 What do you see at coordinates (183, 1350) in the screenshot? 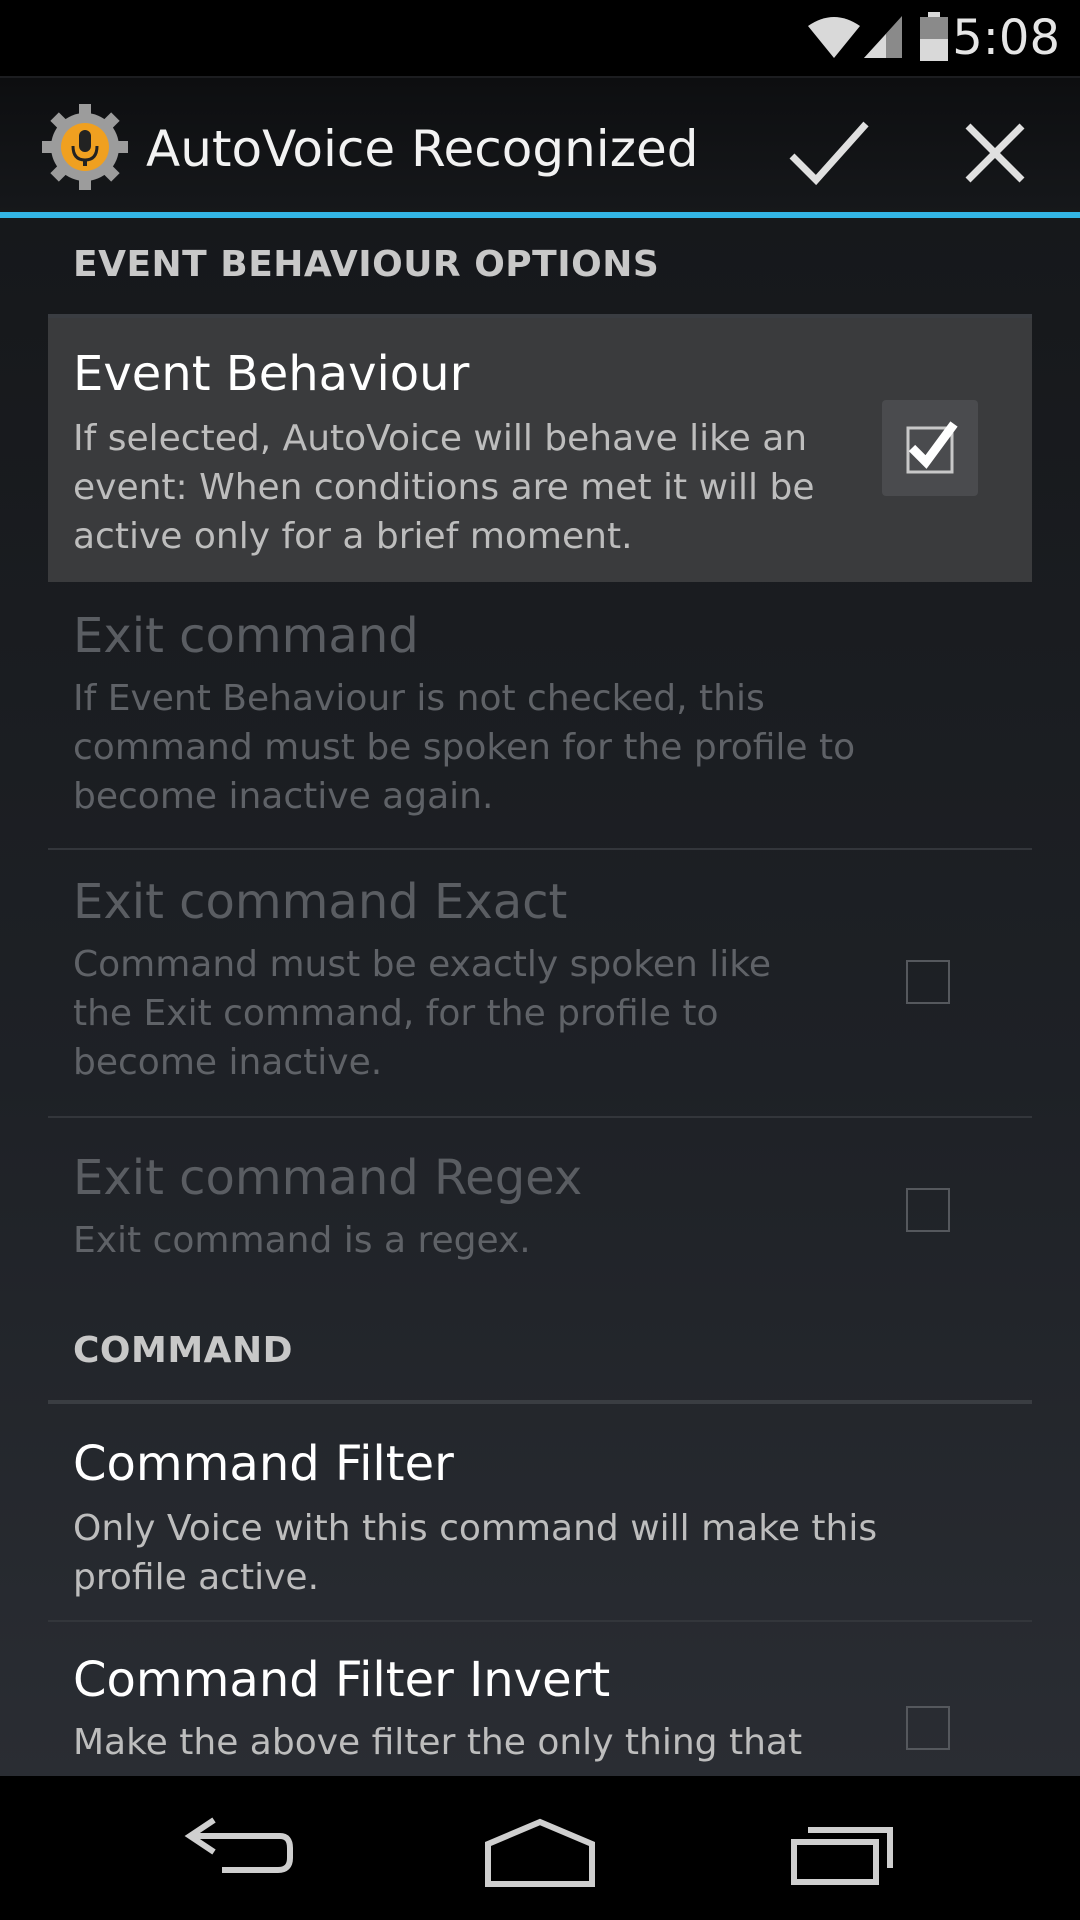
I see `section-header-label: COMMAND` at bounding box center [183, 1350].